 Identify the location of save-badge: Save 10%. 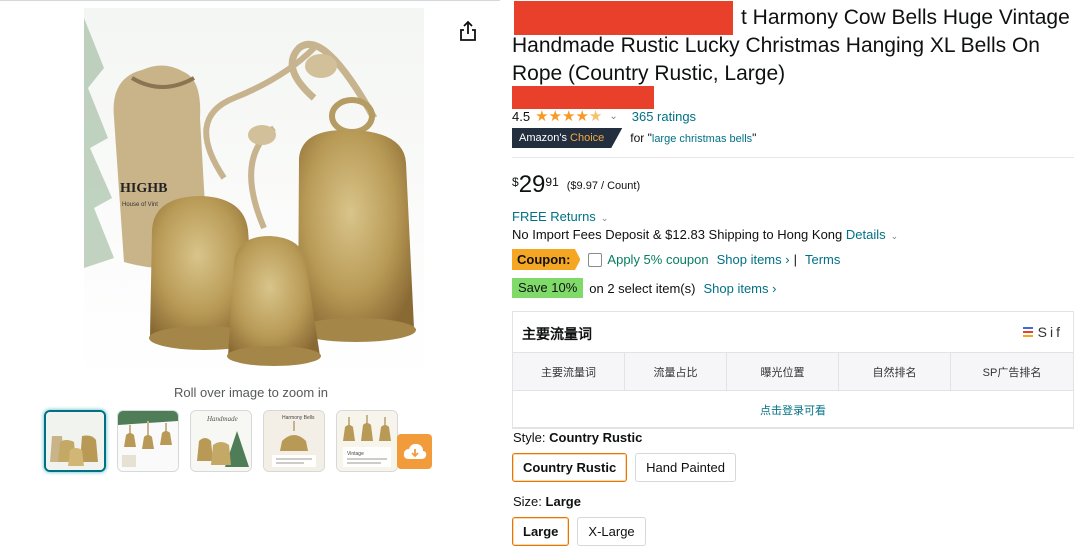
(548, 288).